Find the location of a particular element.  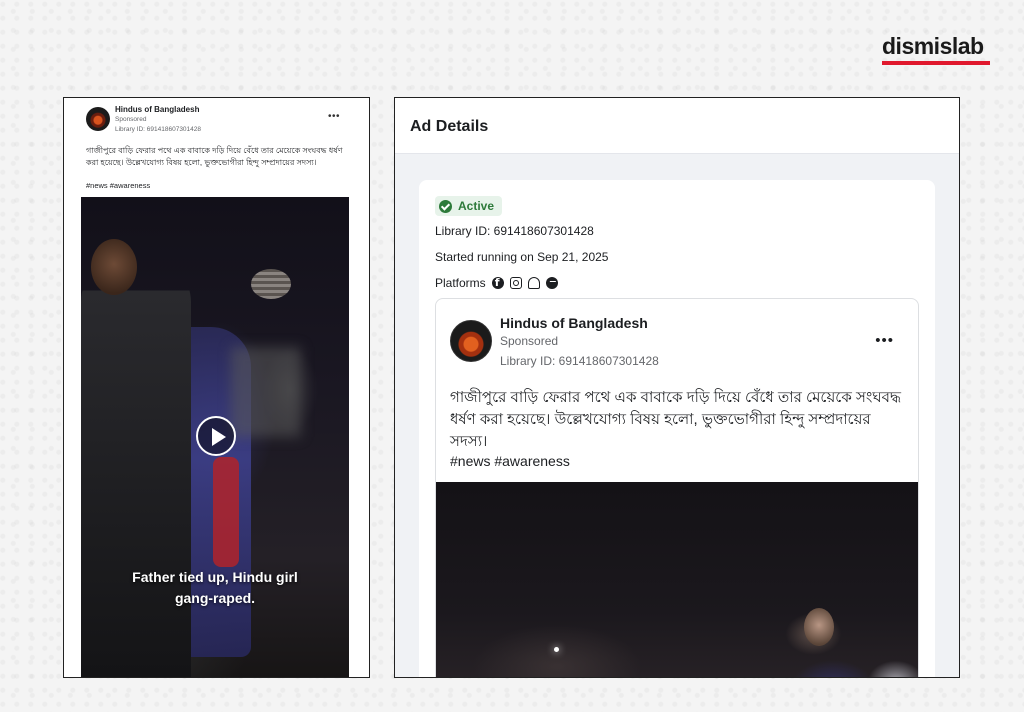

started-running: Started running on Sep 21, 2025 is located at coordinates (522, 257).